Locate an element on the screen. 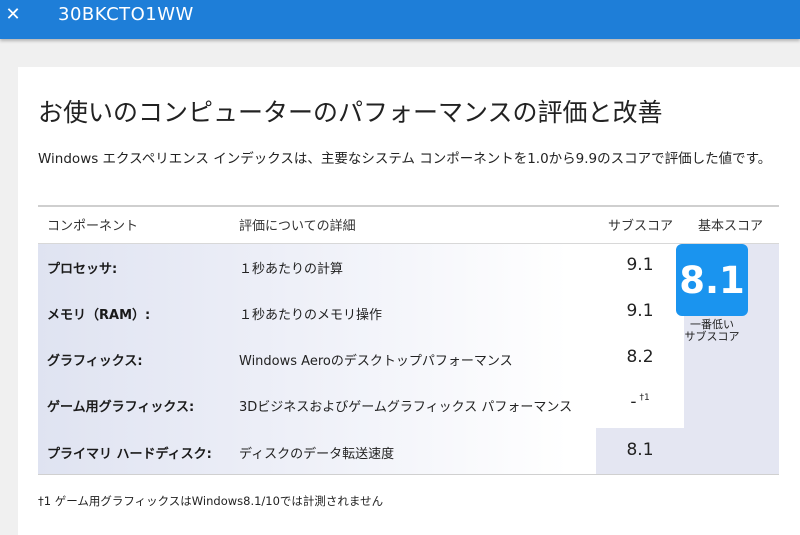 This screenshot has height=535, width=800. header-component: コンポーネント is located at coordinates (93, 226).